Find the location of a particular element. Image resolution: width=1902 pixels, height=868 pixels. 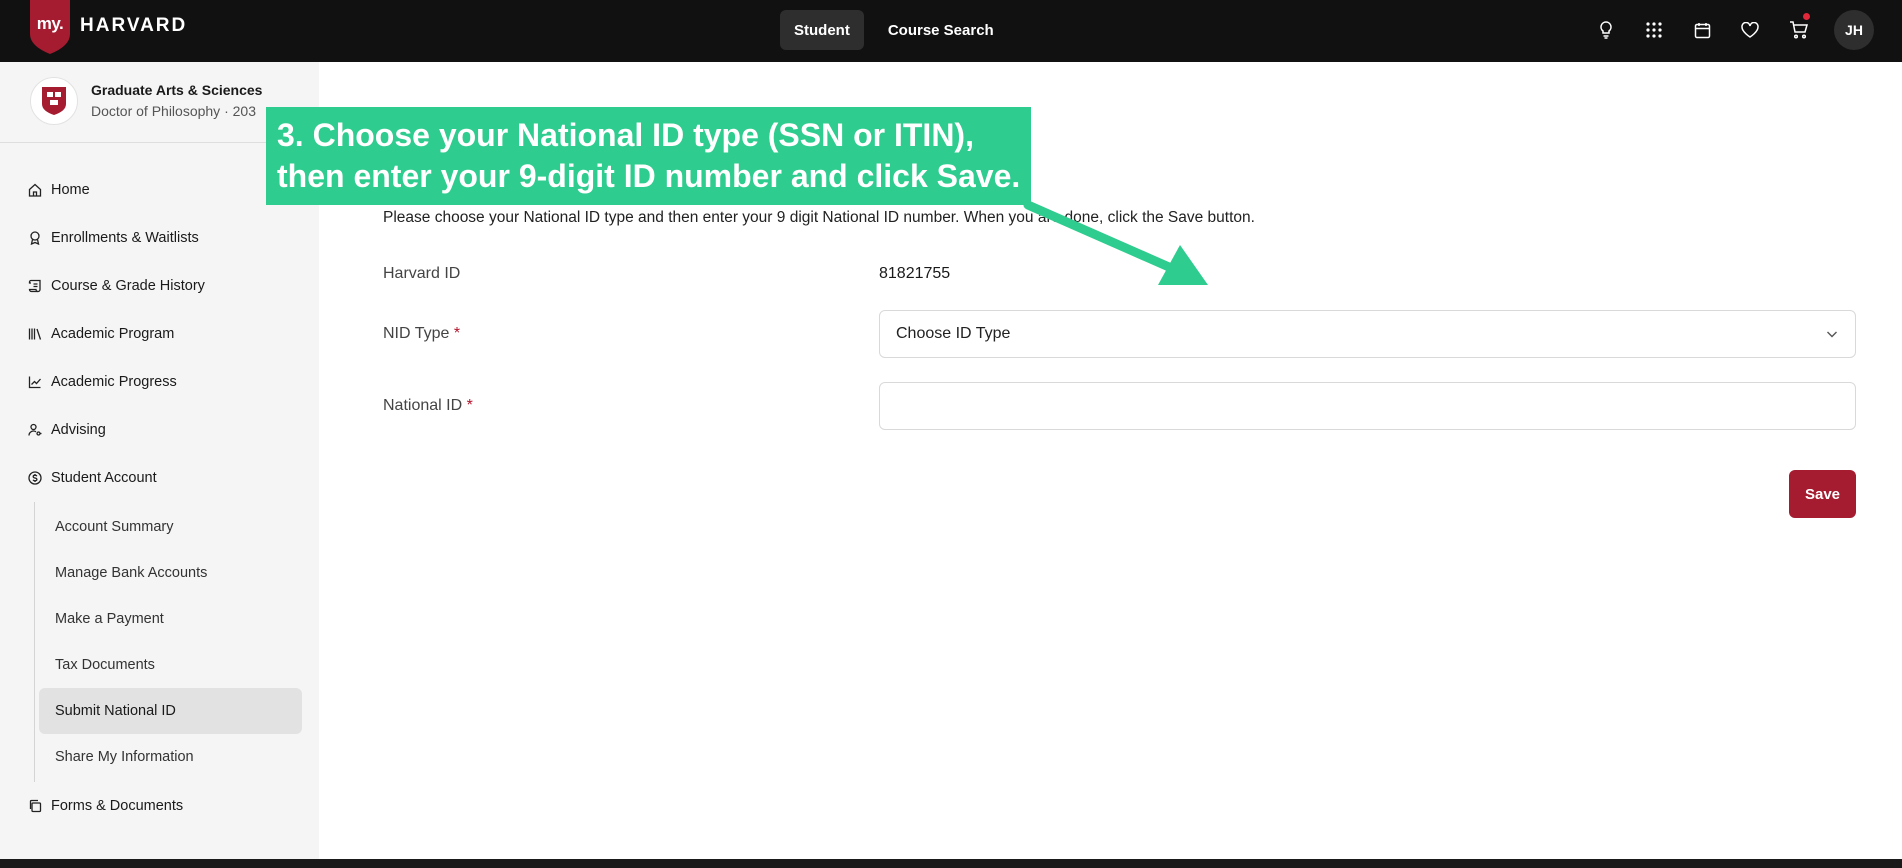

harvard-shield-icon: my. is located at coordinates (50, 27).